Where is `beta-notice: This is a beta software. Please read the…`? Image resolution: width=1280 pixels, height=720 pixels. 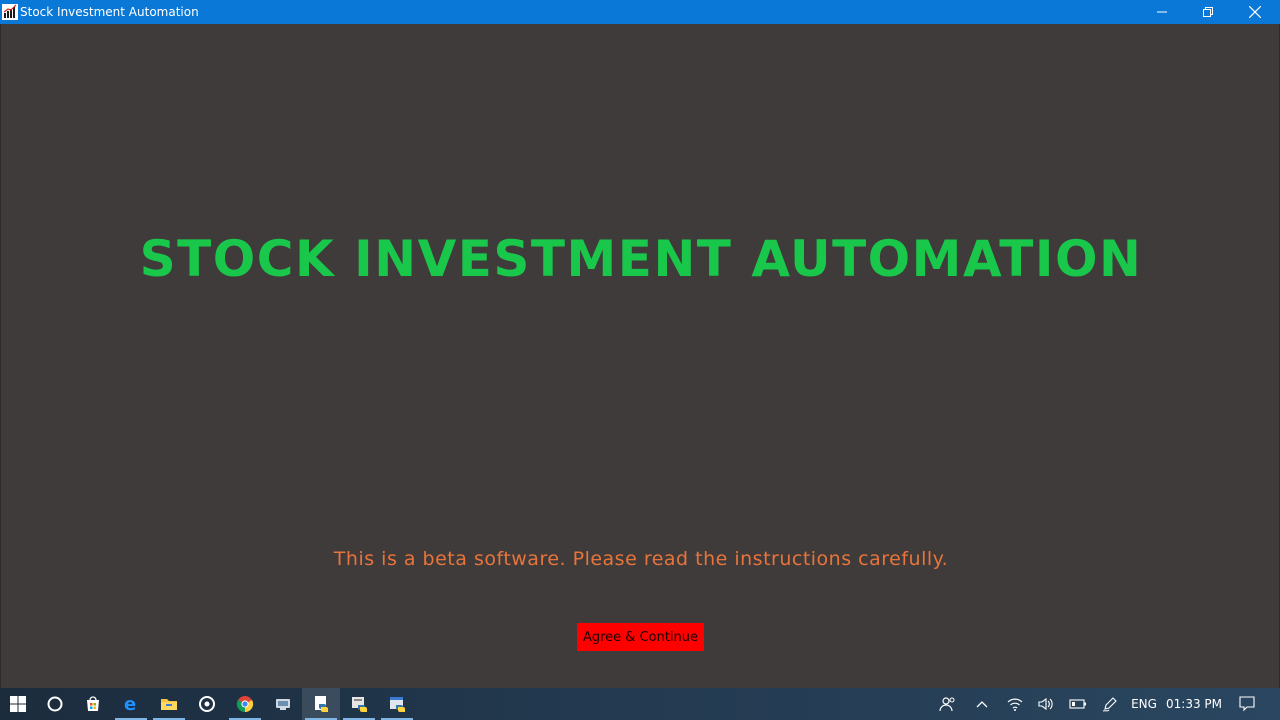
beta-notice: This is a beta software. Please read the… is located at coordinates (641, 559).